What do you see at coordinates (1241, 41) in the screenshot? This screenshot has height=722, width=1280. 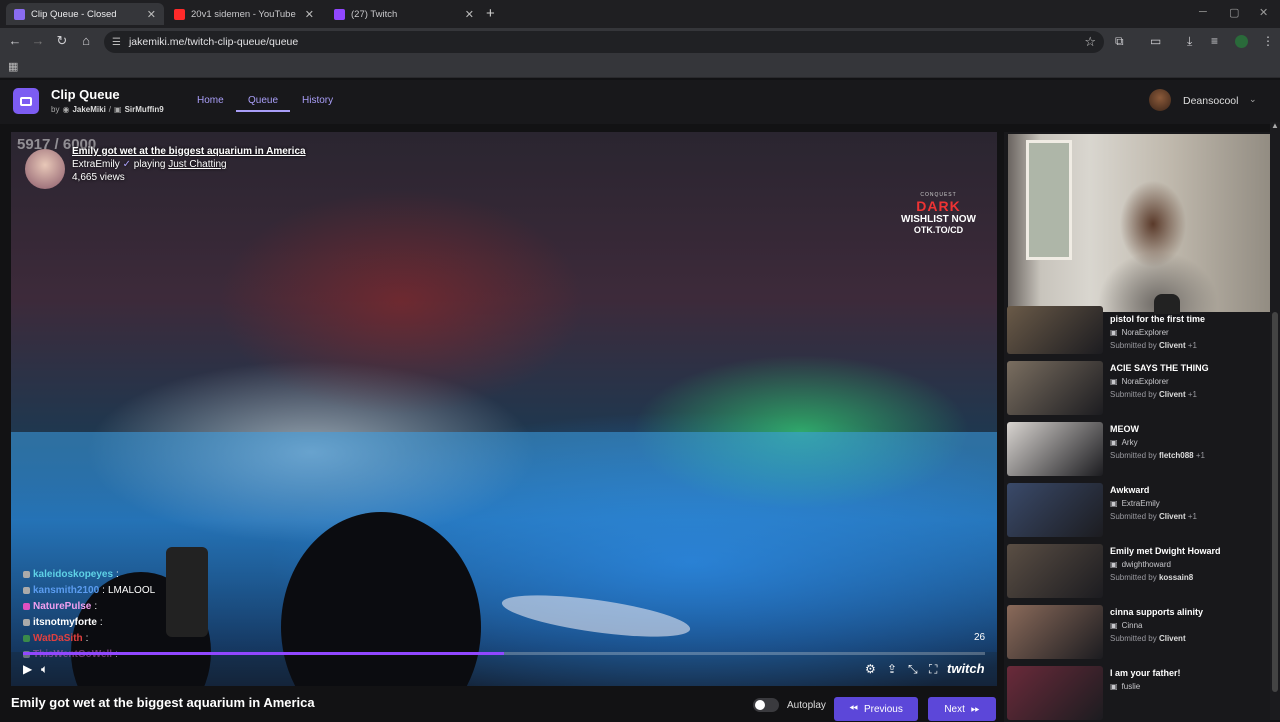 I see `profile-icon` at bounding box center [1241, 41].